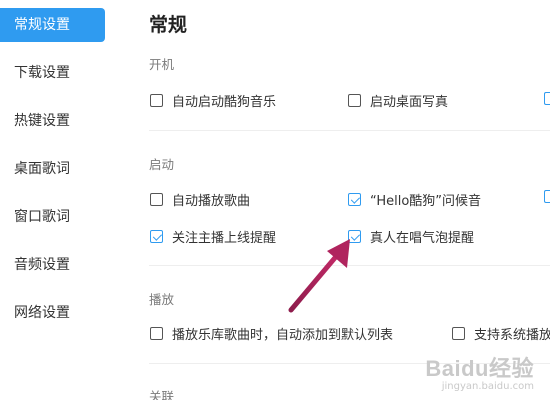 Image resolution: width=550 pixels, height=400 pixels. Describe the element at coordinates (52, 25) in the screenshot. I see `sidebar-item-general: 常规设置` at that location.